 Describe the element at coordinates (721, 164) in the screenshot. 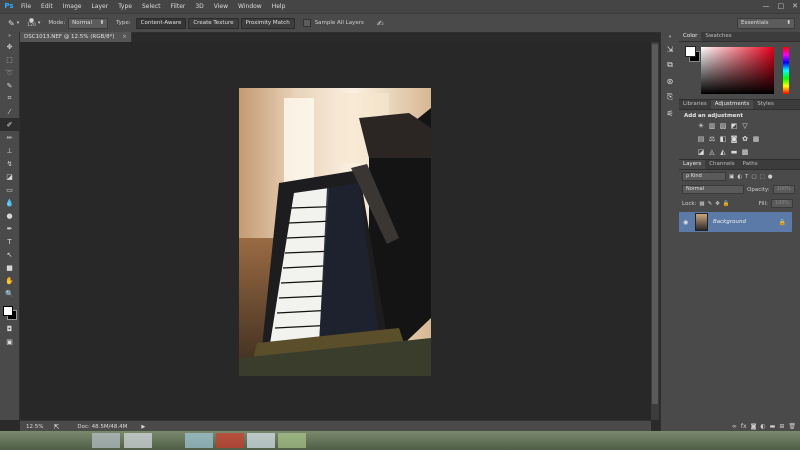

I see `tab-channels: Channels` at that location.